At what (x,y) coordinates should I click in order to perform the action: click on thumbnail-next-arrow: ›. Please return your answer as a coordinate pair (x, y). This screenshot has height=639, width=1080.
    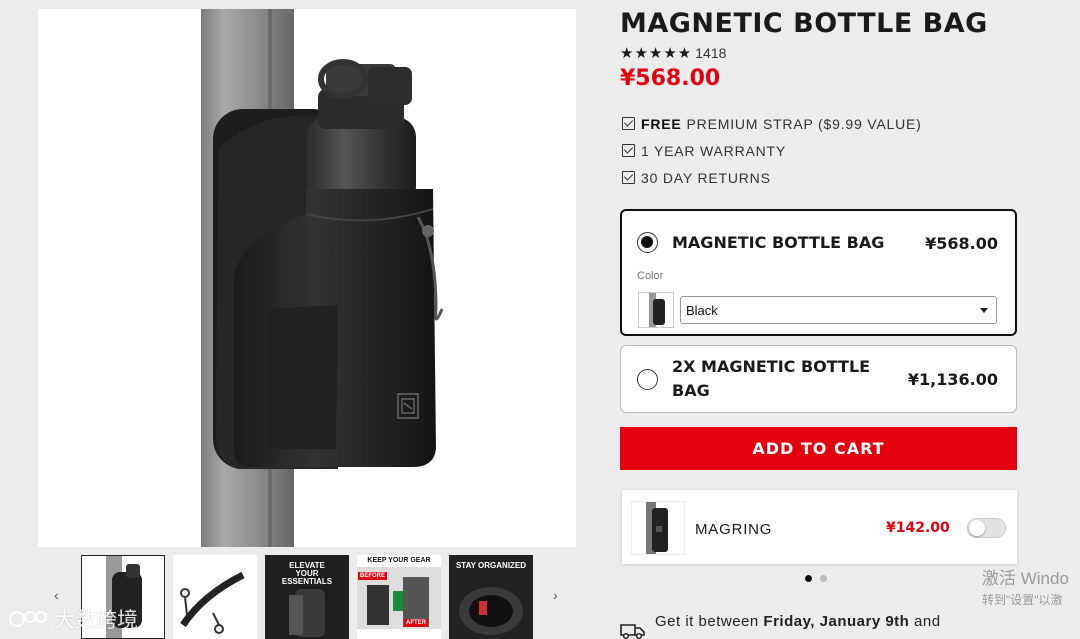
    Looking at the image, I should click on (555, 595).